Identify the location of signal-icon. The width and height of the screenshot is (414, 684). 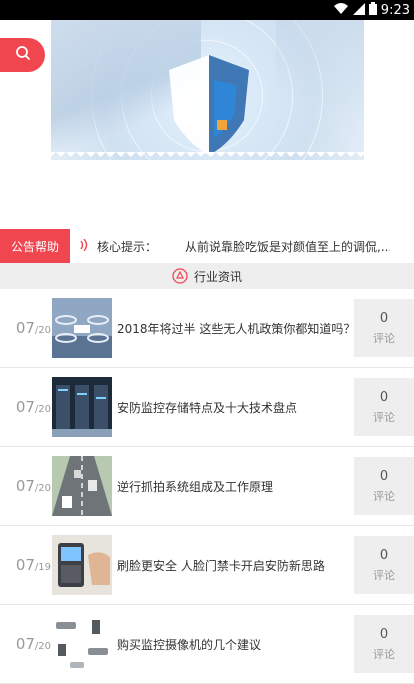
(358, 10).